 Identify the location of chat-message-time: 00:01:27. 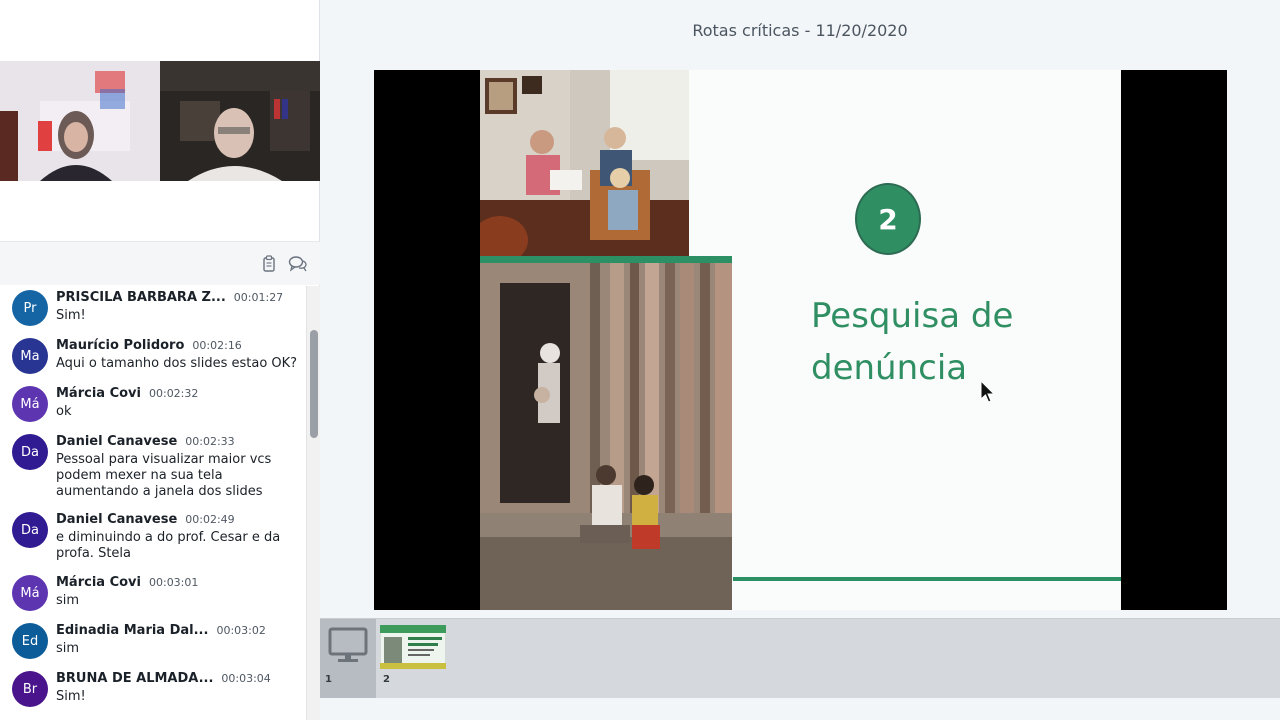
(258, 297).